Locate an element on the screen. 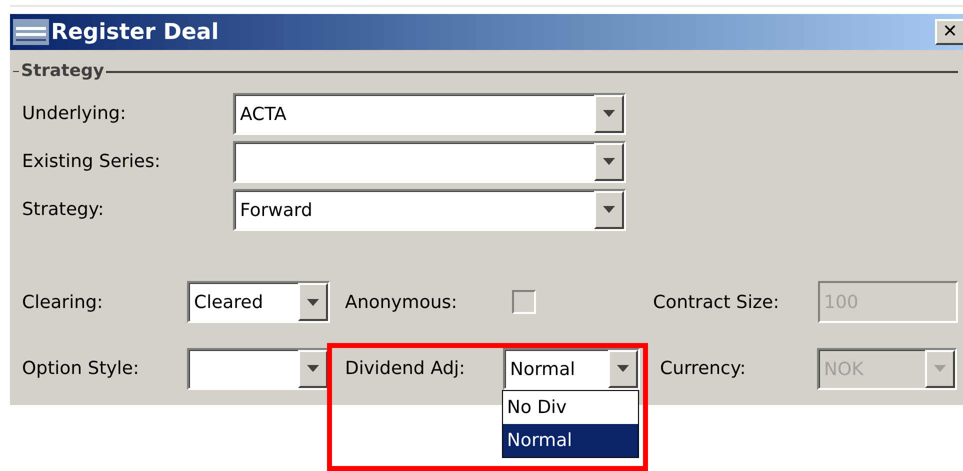 This screenshot has height=471, width=963. combo-box: Cleared is located at coordinates (258, 302).